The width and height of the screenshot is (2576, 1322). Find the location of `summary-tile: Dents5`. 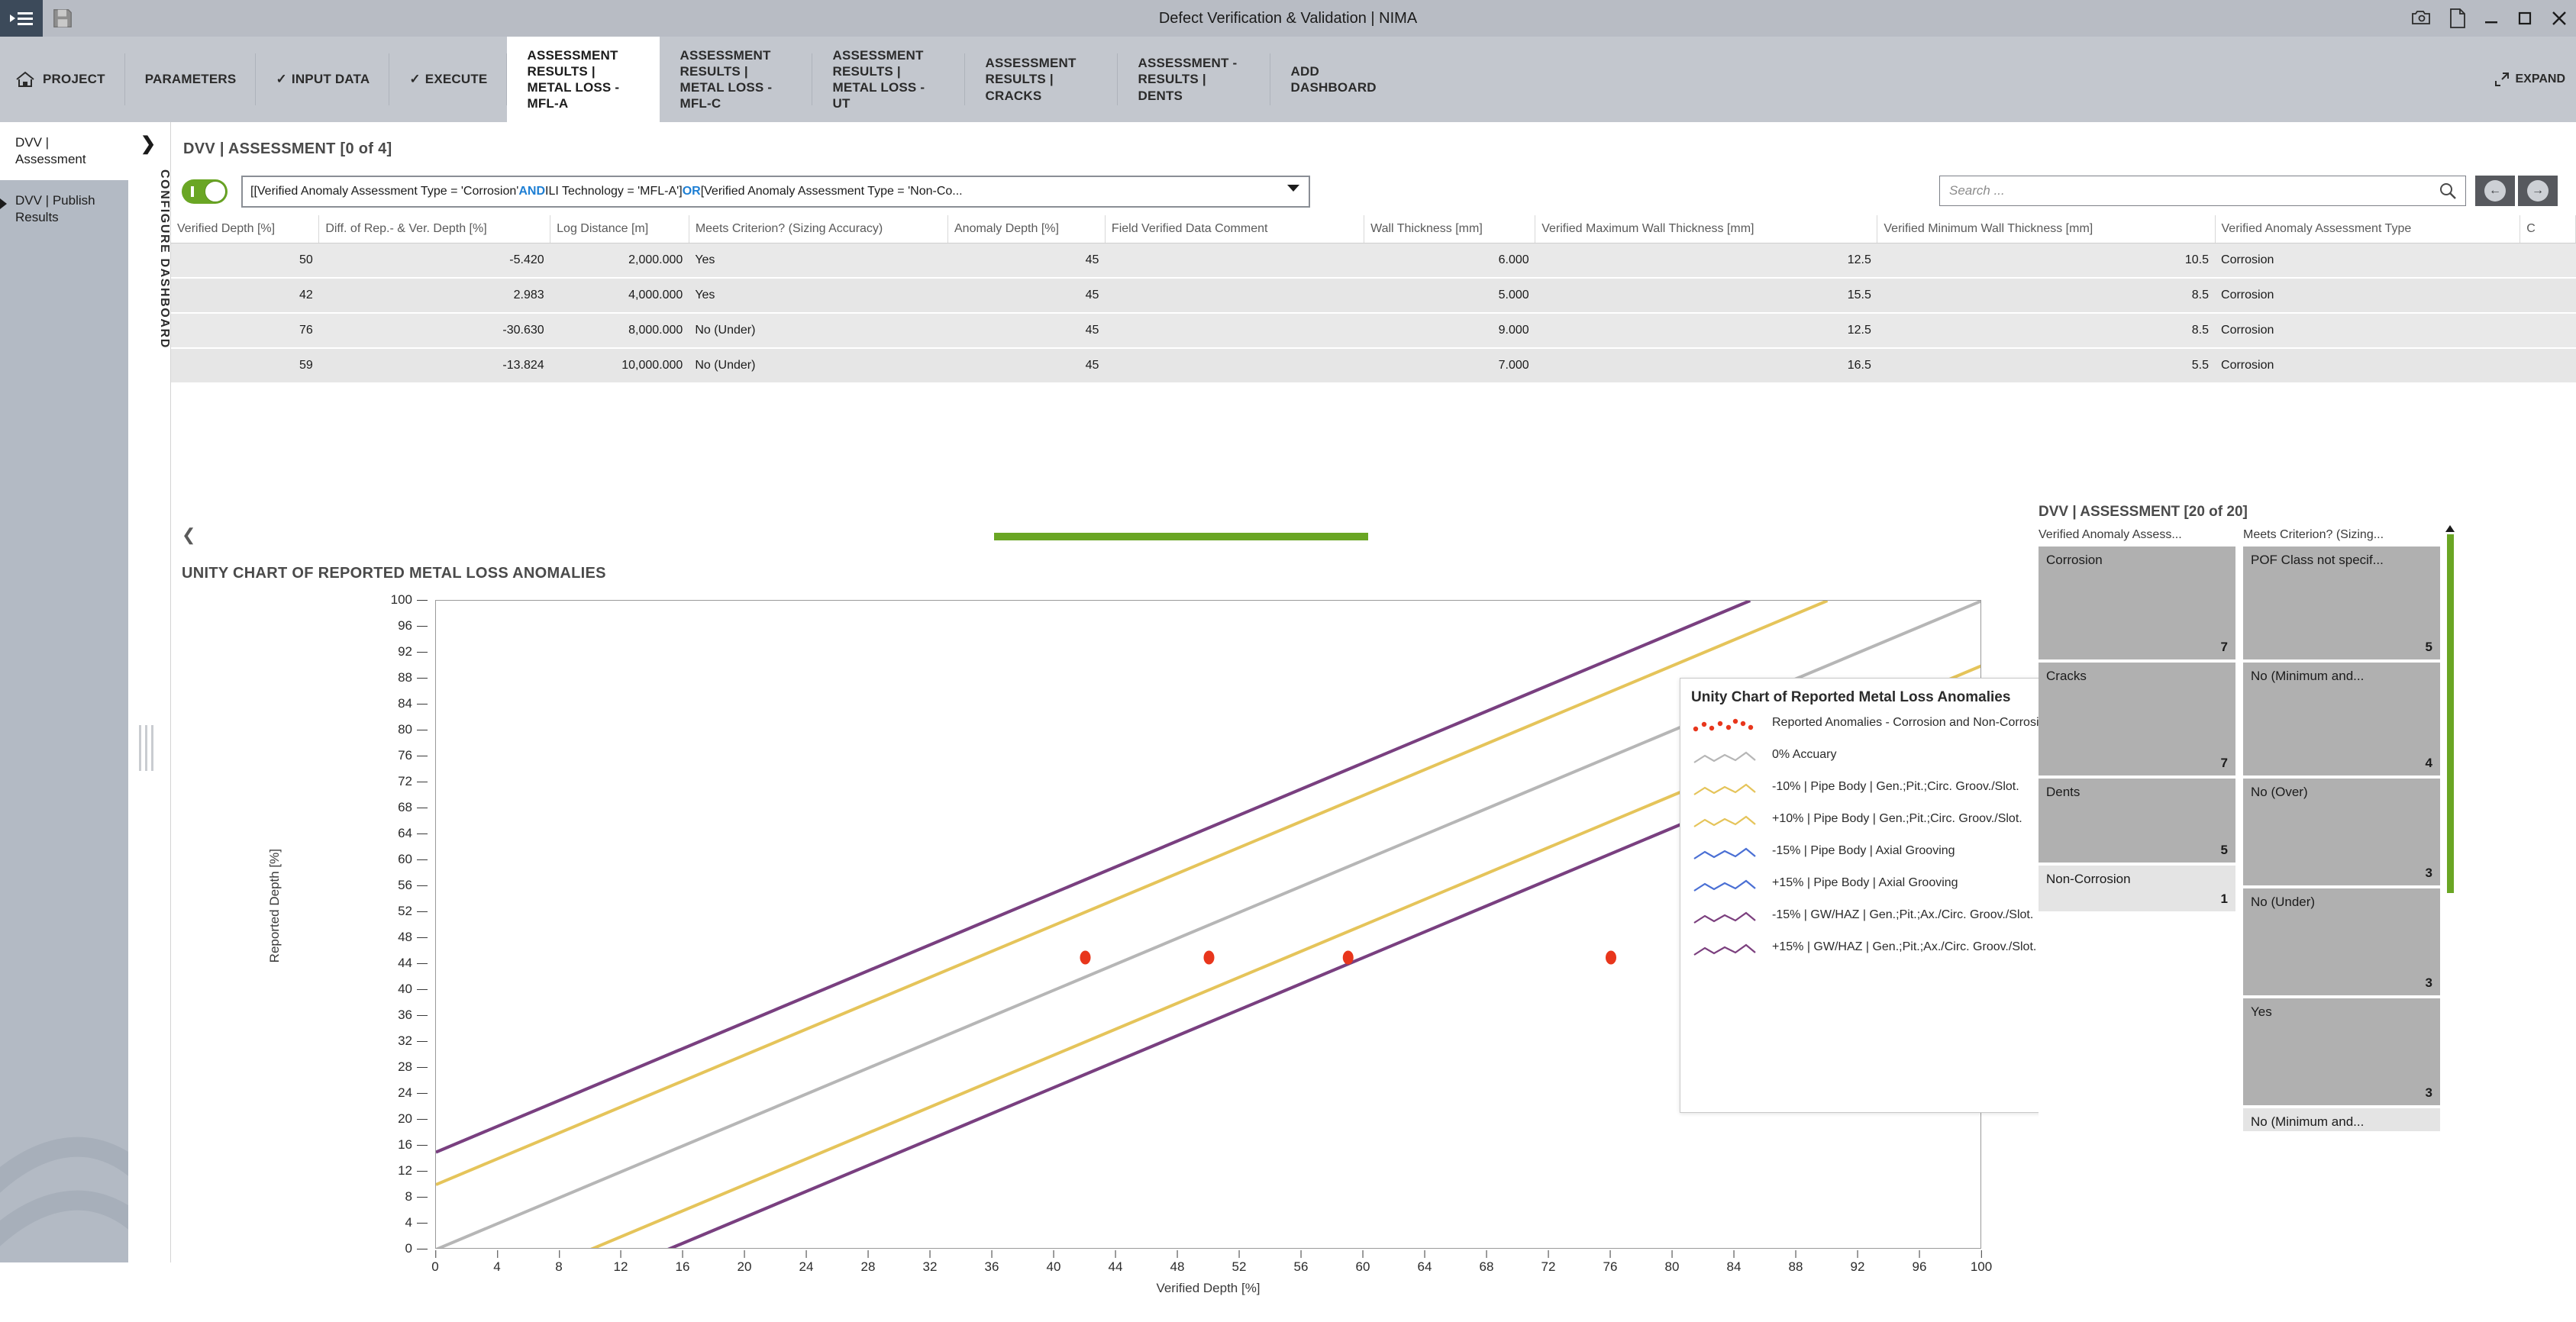

summary-tile: Dents5 is located at coordinates (2137, 821).